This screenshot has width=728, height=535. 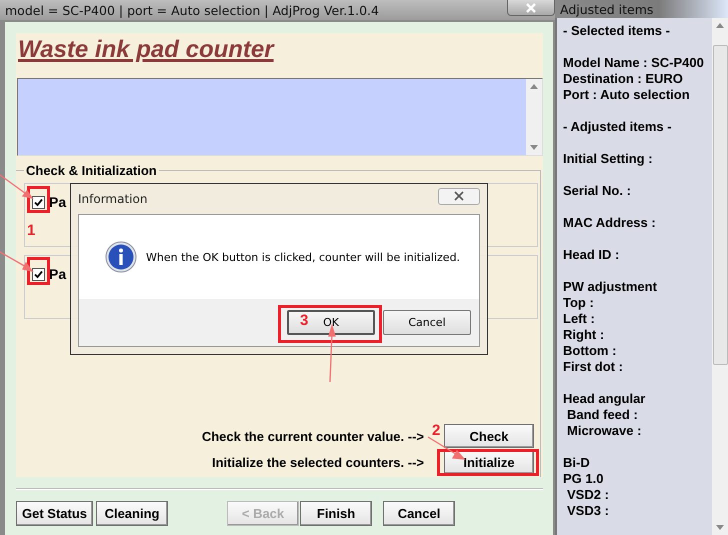 I want to click on page-heading: Waste ink pad counter, so click(x=146, y=50).